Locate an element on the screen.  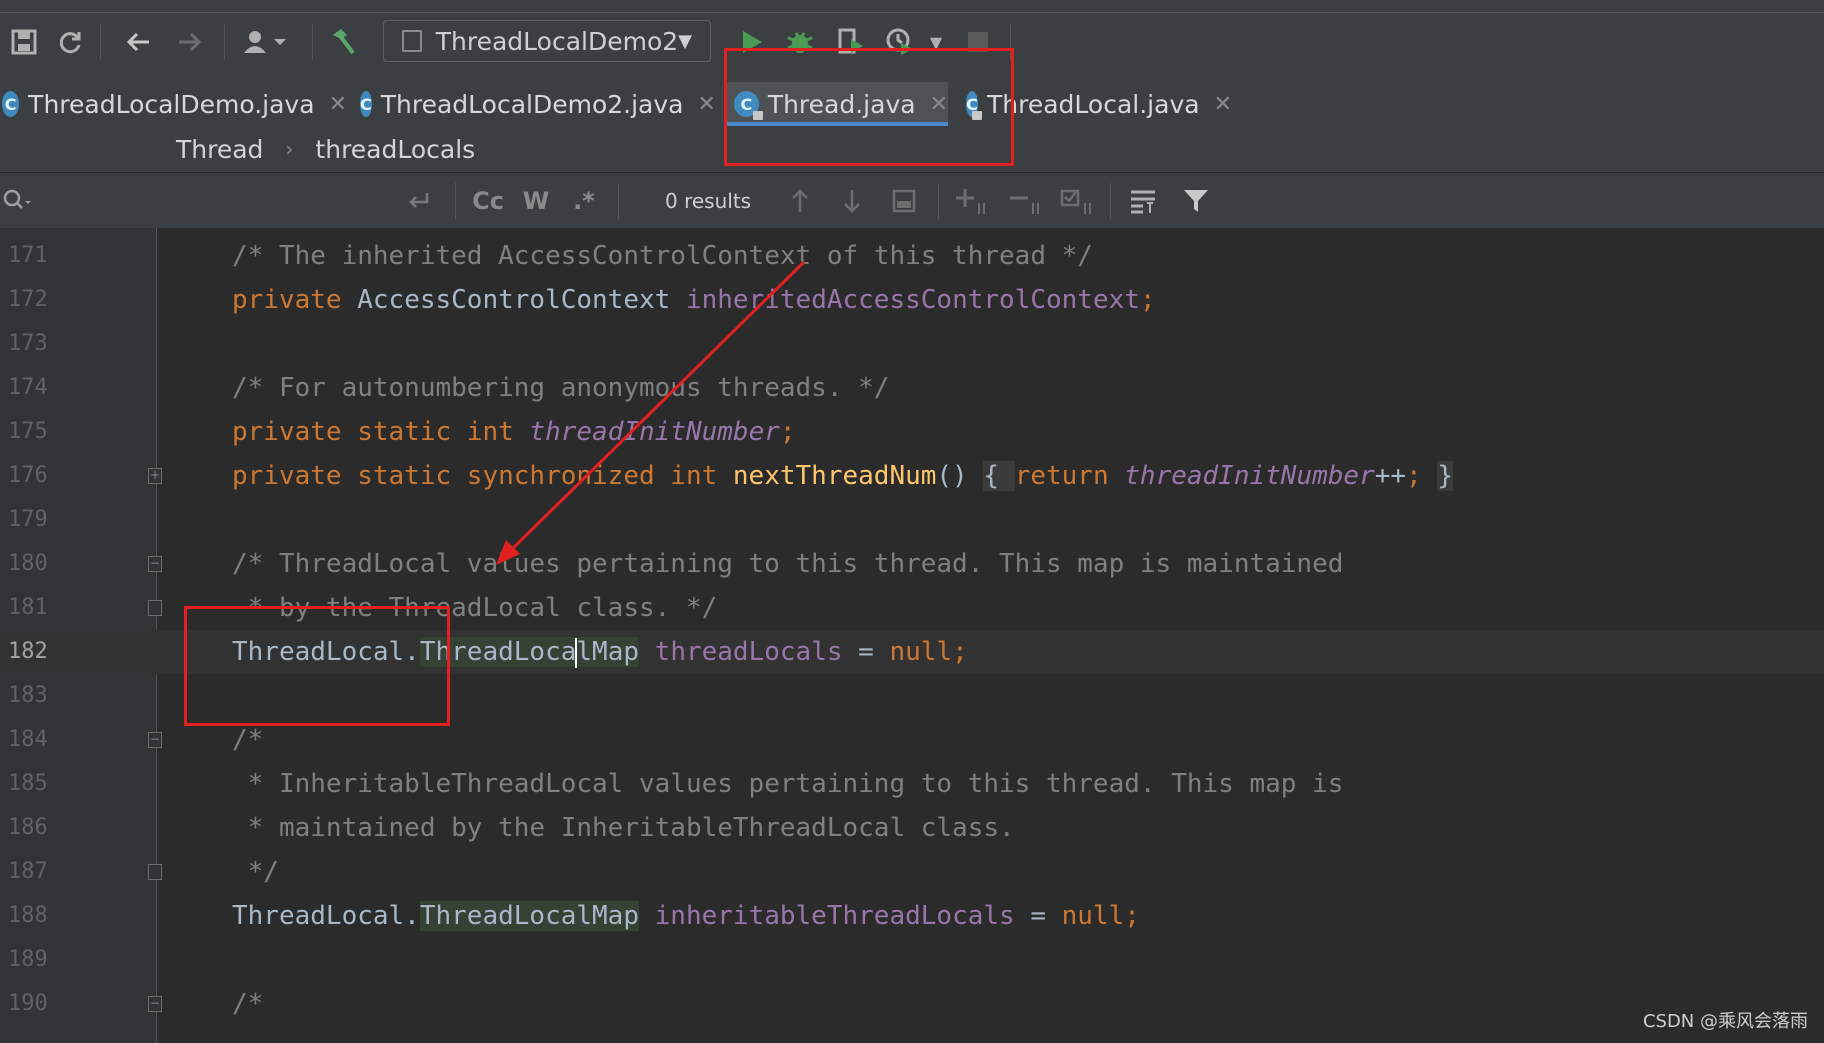
filter-icon is located at coordinates (1196, 201).